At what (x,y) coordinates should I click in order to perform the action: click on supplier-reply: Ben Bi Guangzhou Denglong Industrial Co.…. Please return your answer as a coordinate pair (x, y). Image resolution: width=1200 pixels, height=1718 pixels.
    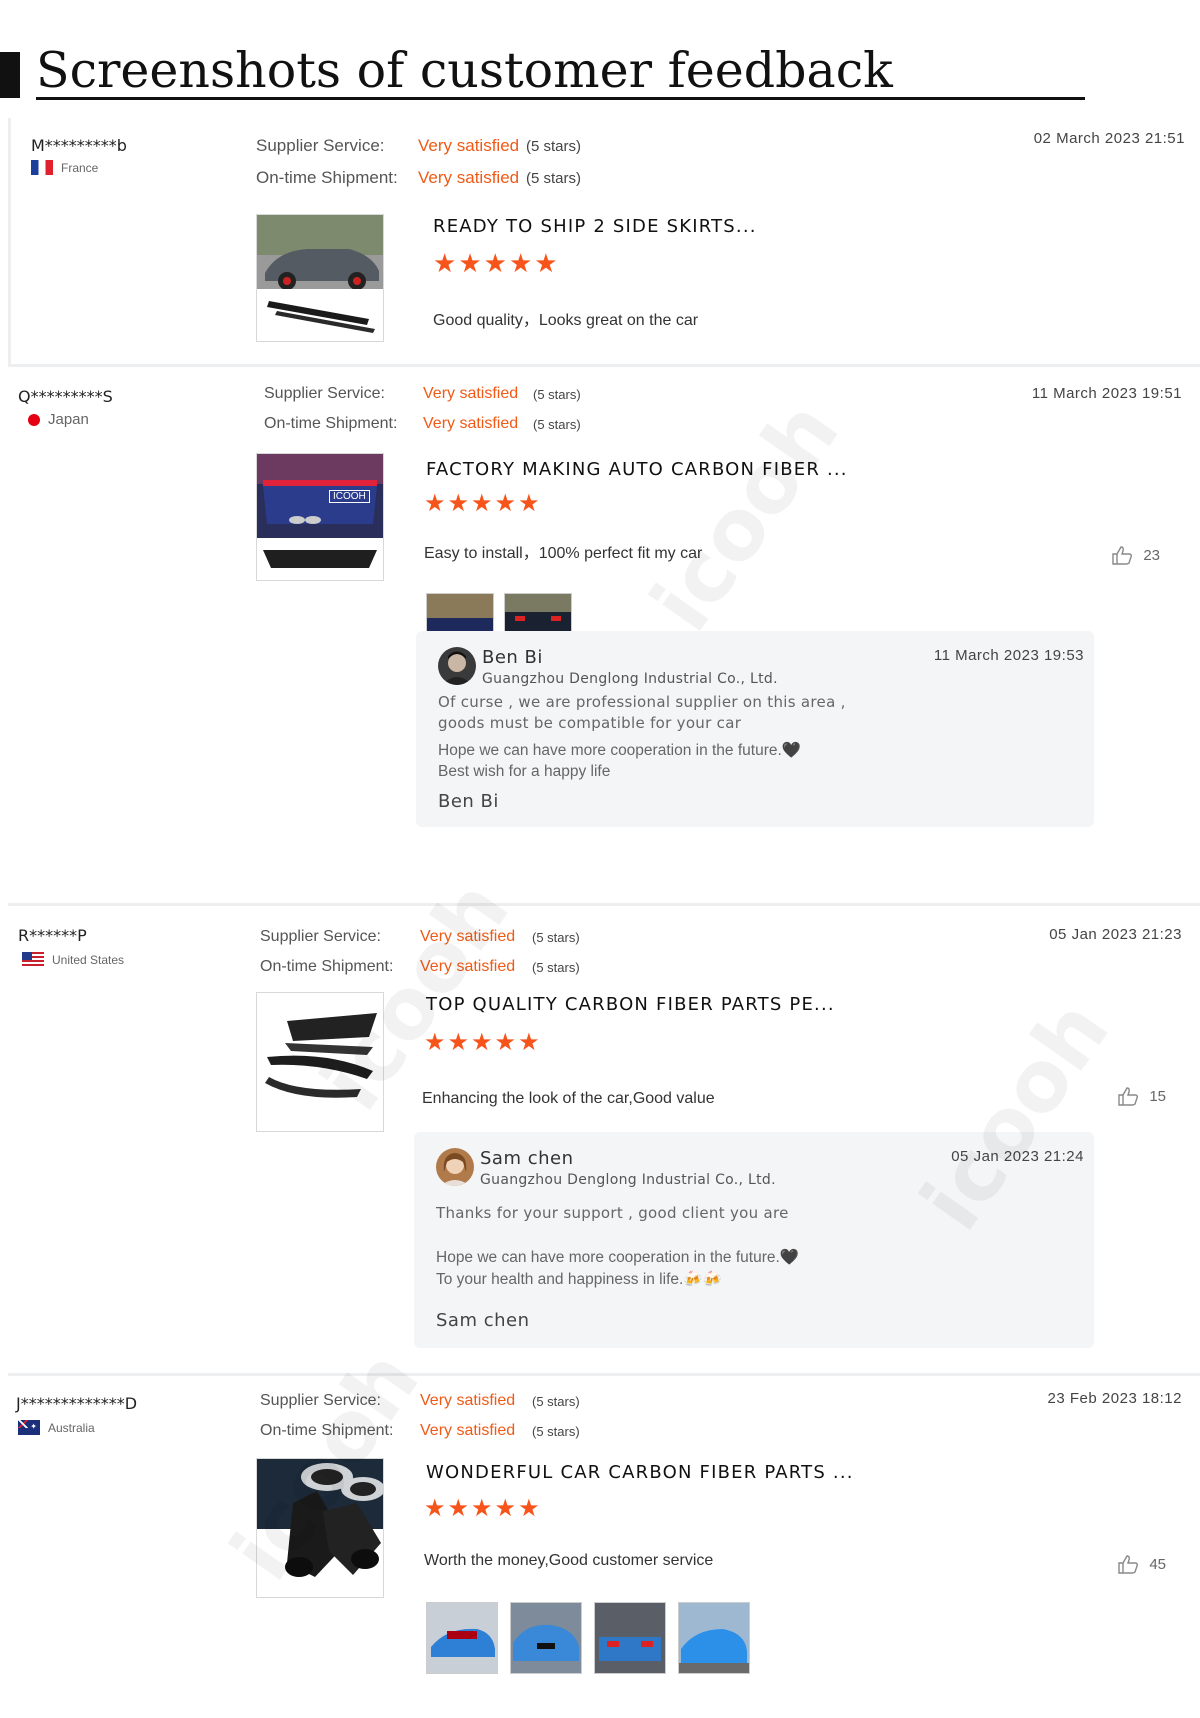
    Looking at the image, I should click on (755, 729).